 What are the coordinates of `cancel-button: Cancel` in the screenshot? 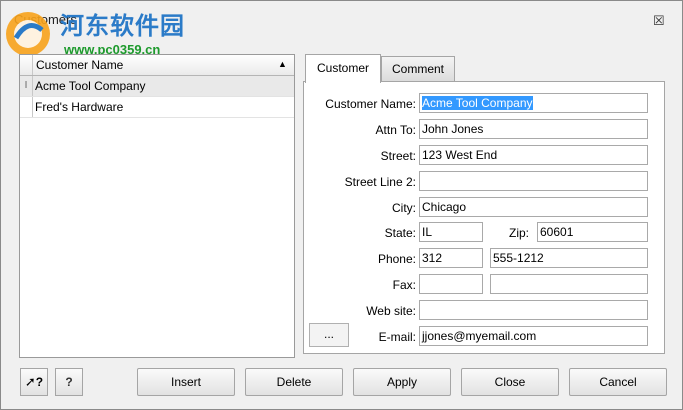 It's located at (618, 382).